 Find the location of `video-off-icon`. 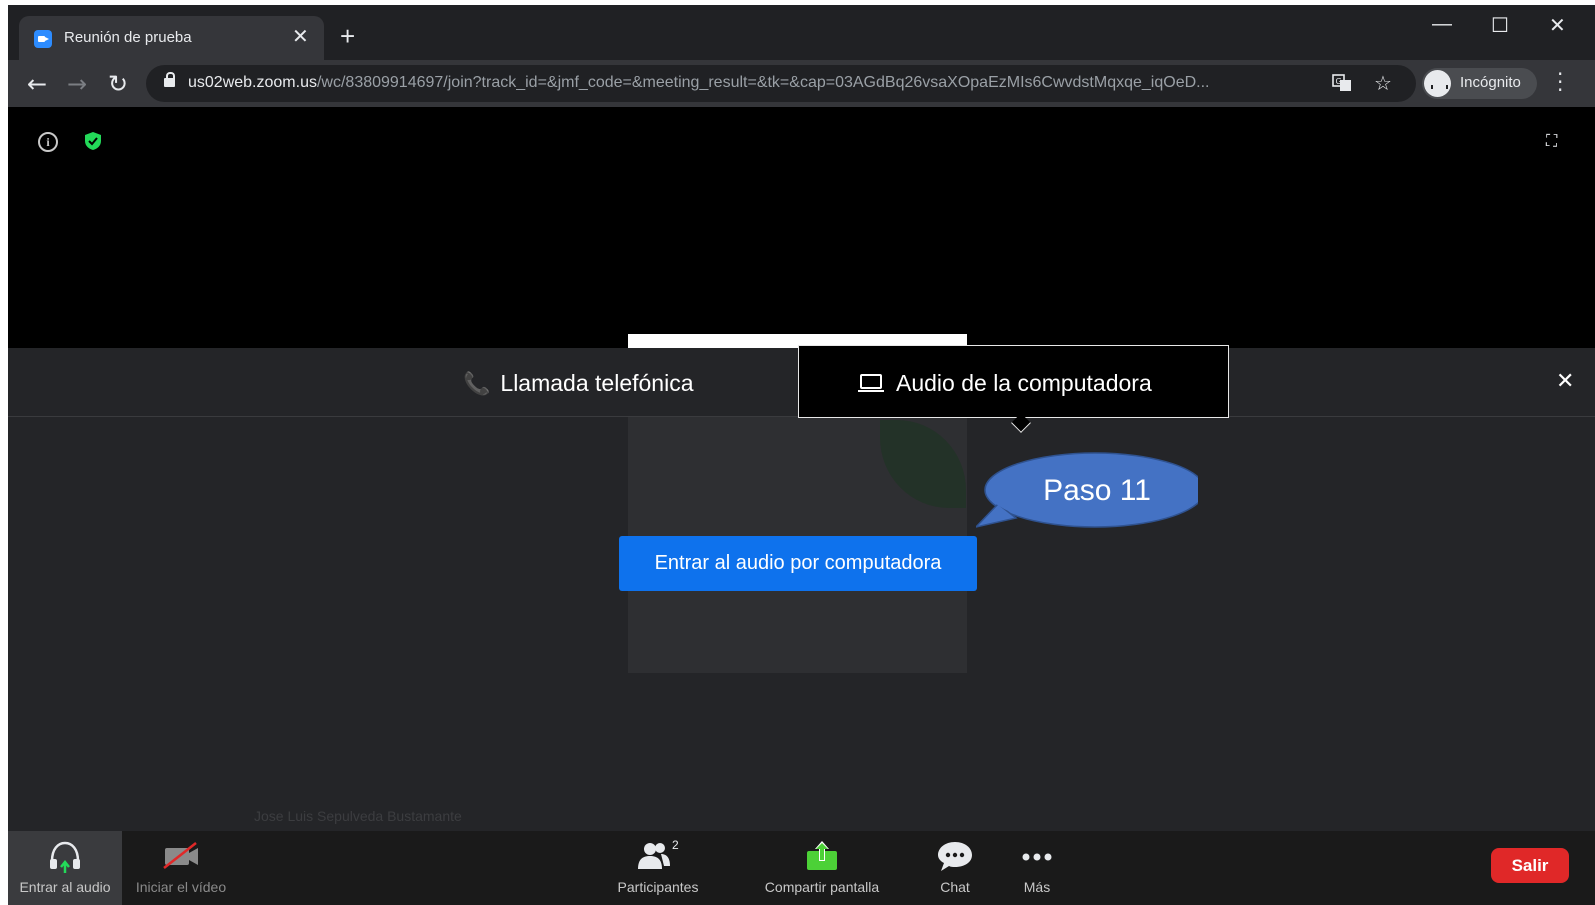

video-off-icon is located at coordinates (181, 856).